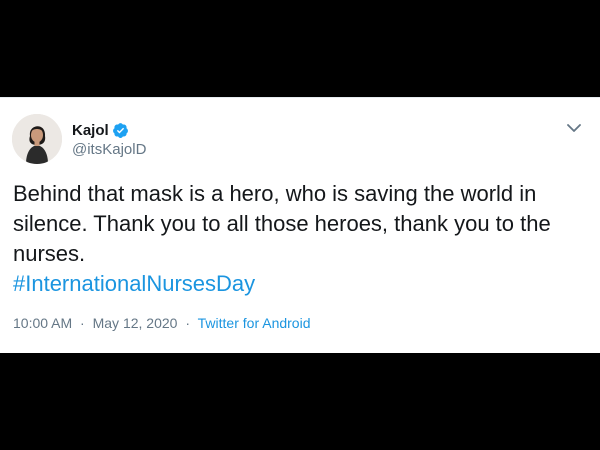 The image size is (600, 450). I want to click on tweet-header: Kajol @itsKajolD, so click(79, 139).